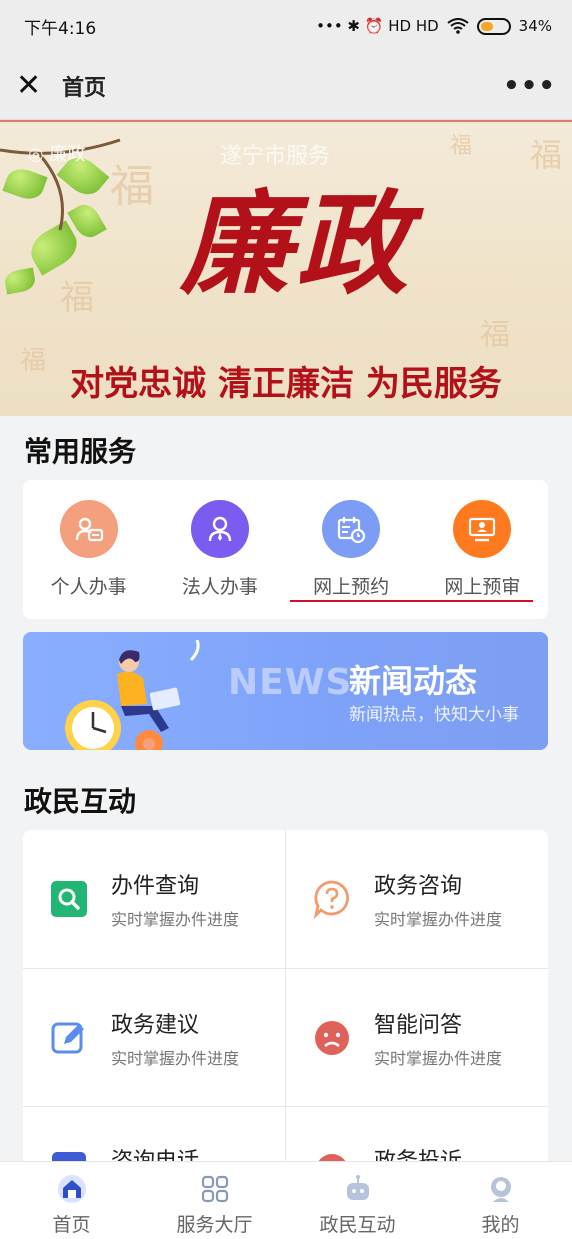  I want to click on interaction-title: 办件查询, so click(155, 886).